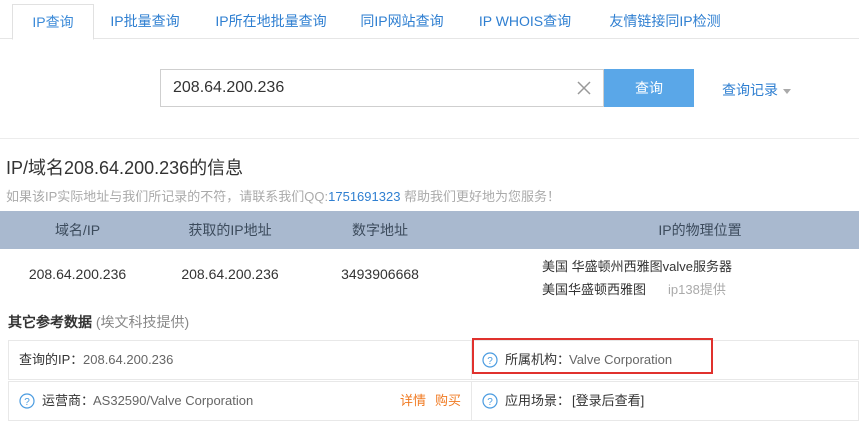  I want to click on isp-value: AS32590/Valve Corporation, so click(173, 400).